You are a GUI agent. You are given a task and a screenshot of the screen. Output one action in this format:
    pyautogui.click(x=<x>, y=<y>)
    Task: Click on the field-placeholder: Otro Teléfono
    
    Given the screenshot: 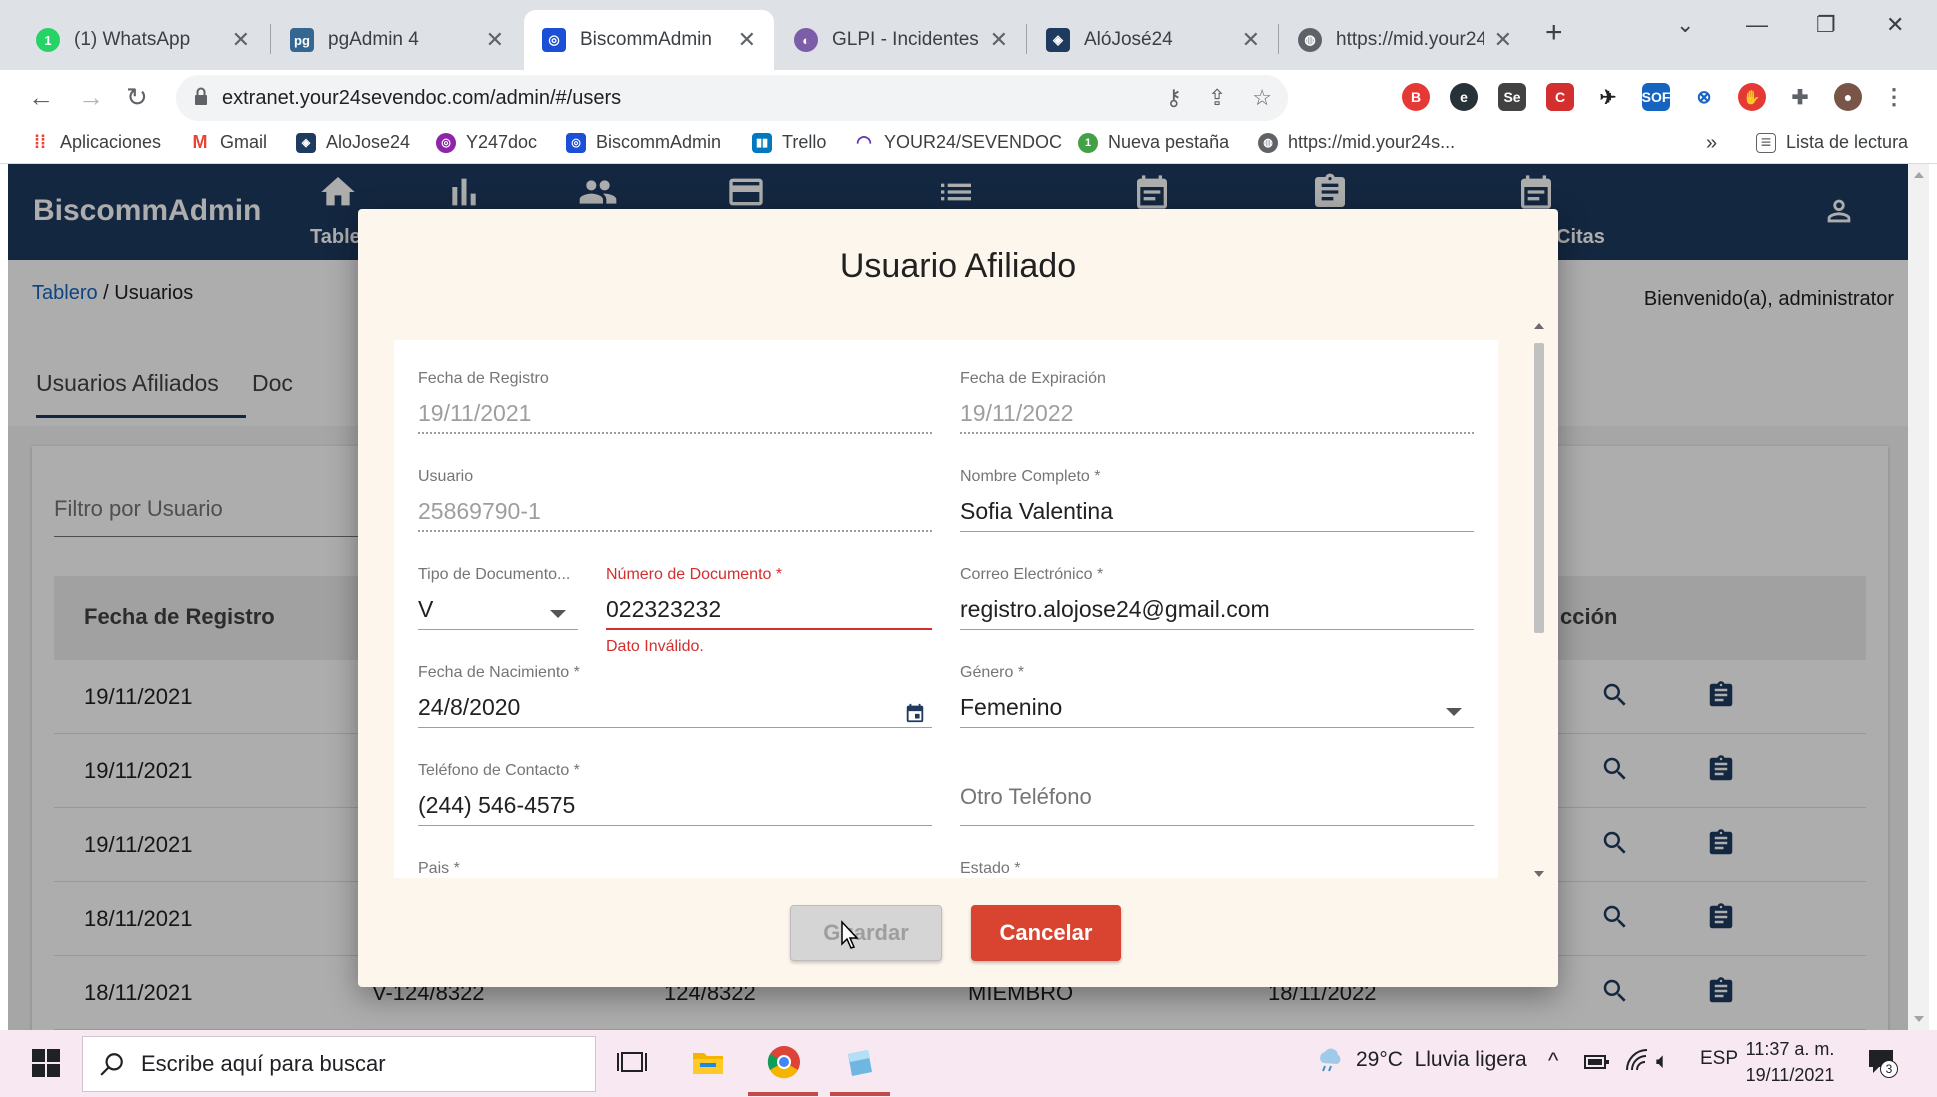 What is the action you would take?
    pyautogui.click(x=1217, y=786)
    